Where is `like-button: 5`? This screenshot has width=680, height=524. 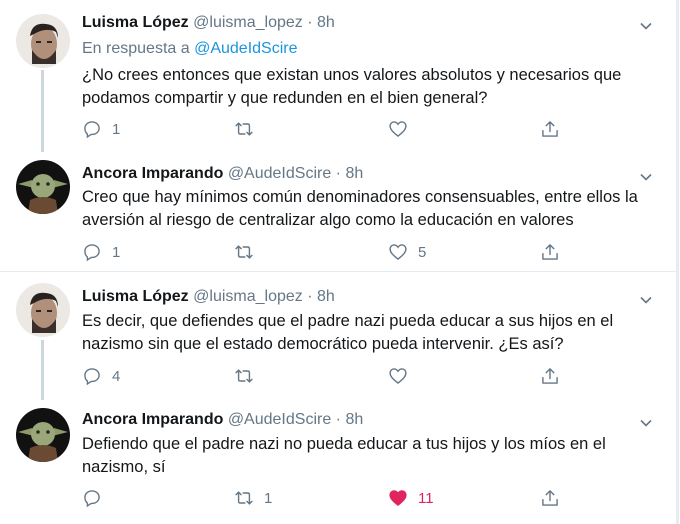
like-button: 5 is located at coordinates (407, 252).